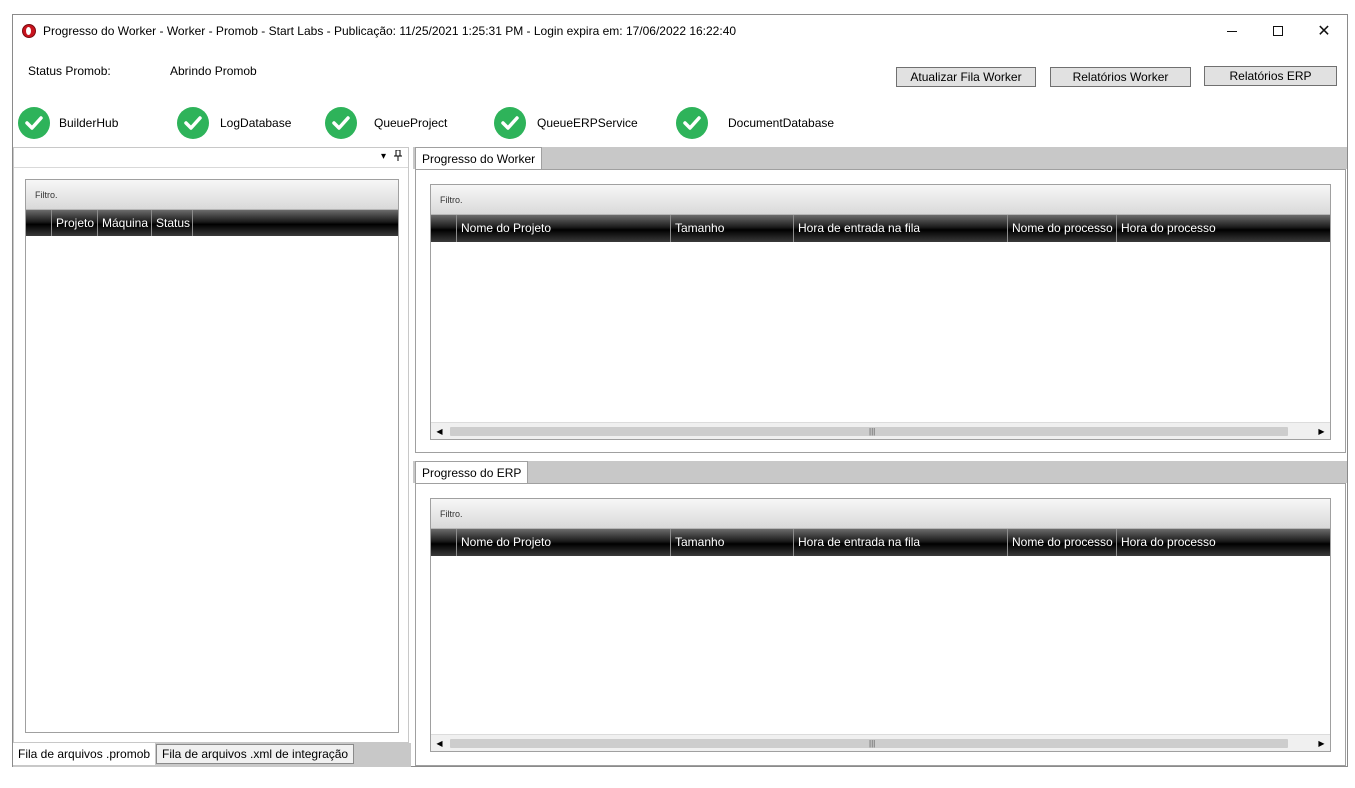 The width and height of the screenshot is (1355, 788). What do you see at coordinates (472, 472) in the screenshot?
I see `tab-erp-progress: Progresso do ERP` at bounding box center [472, 472].